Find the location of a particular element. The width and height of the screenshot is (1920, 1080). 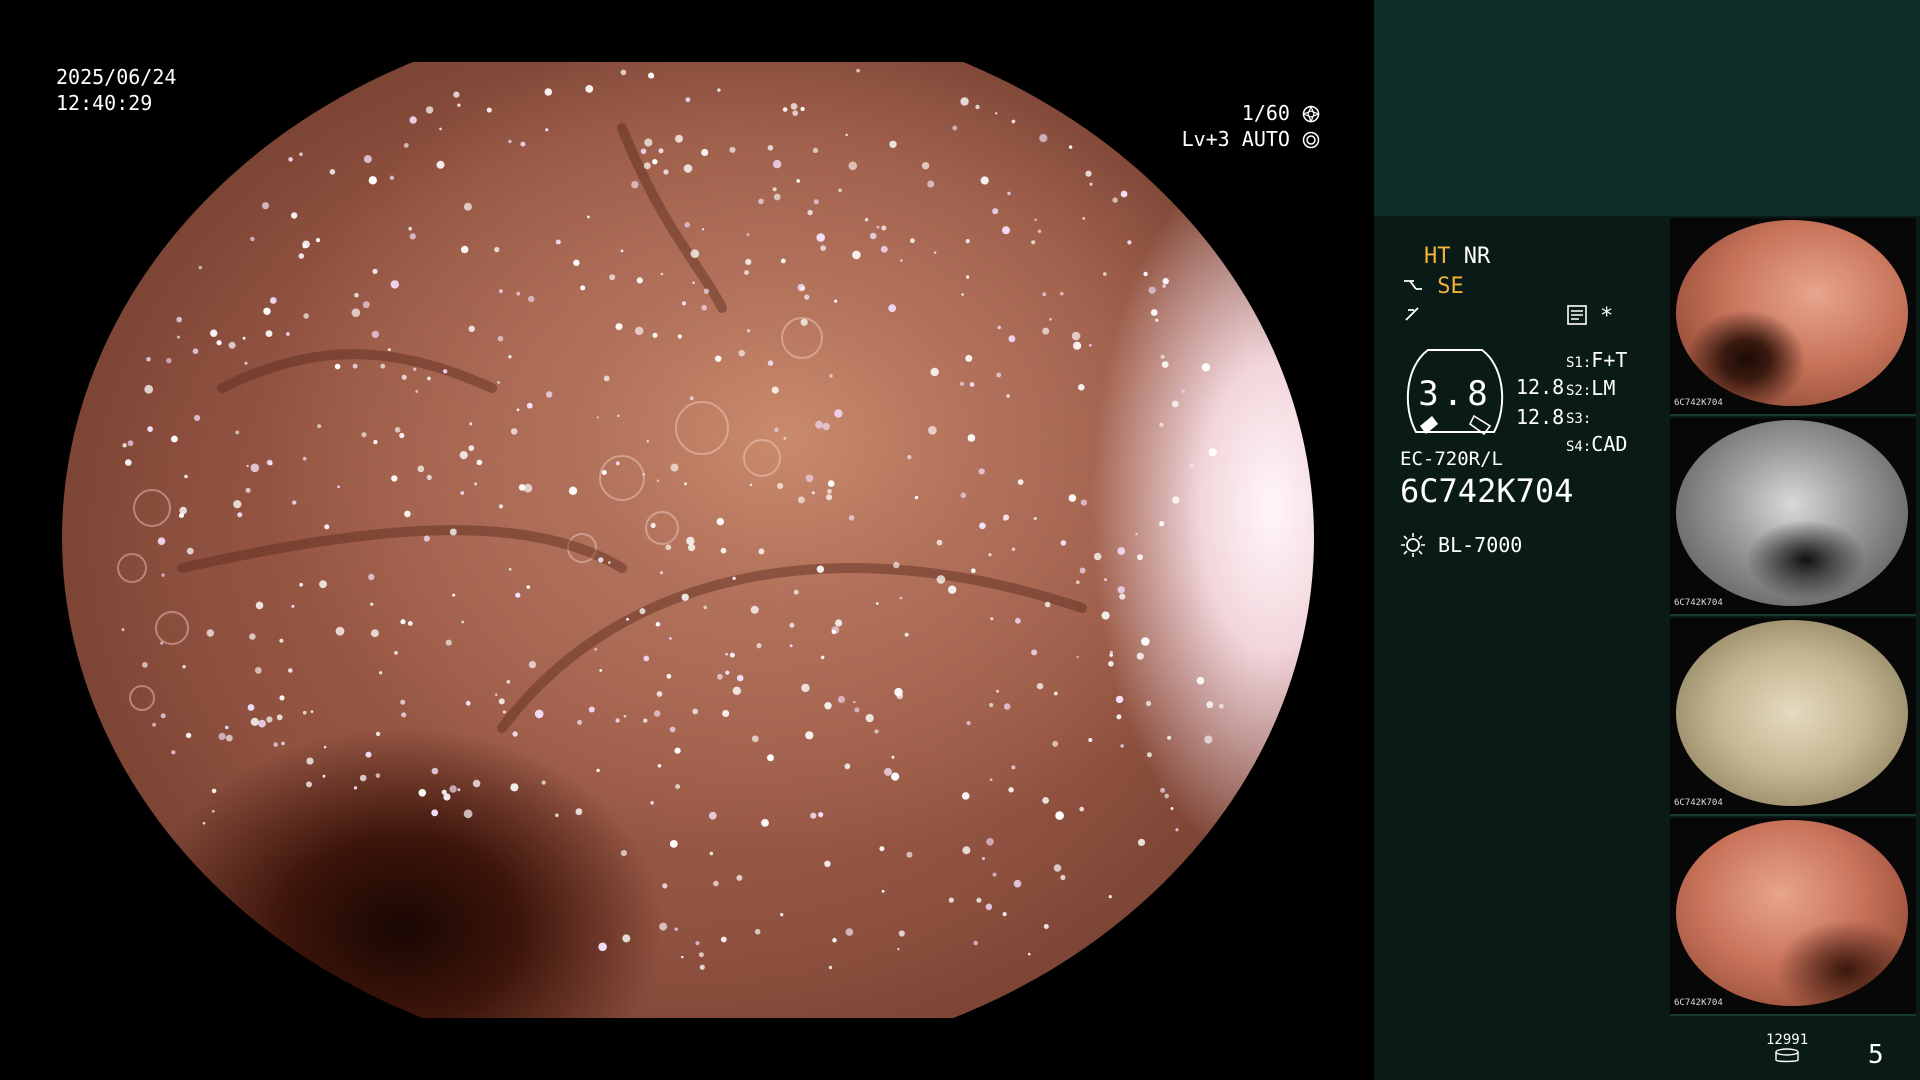

thumbnail-2: 6C742K704 is located at coordinates (1793, 517).